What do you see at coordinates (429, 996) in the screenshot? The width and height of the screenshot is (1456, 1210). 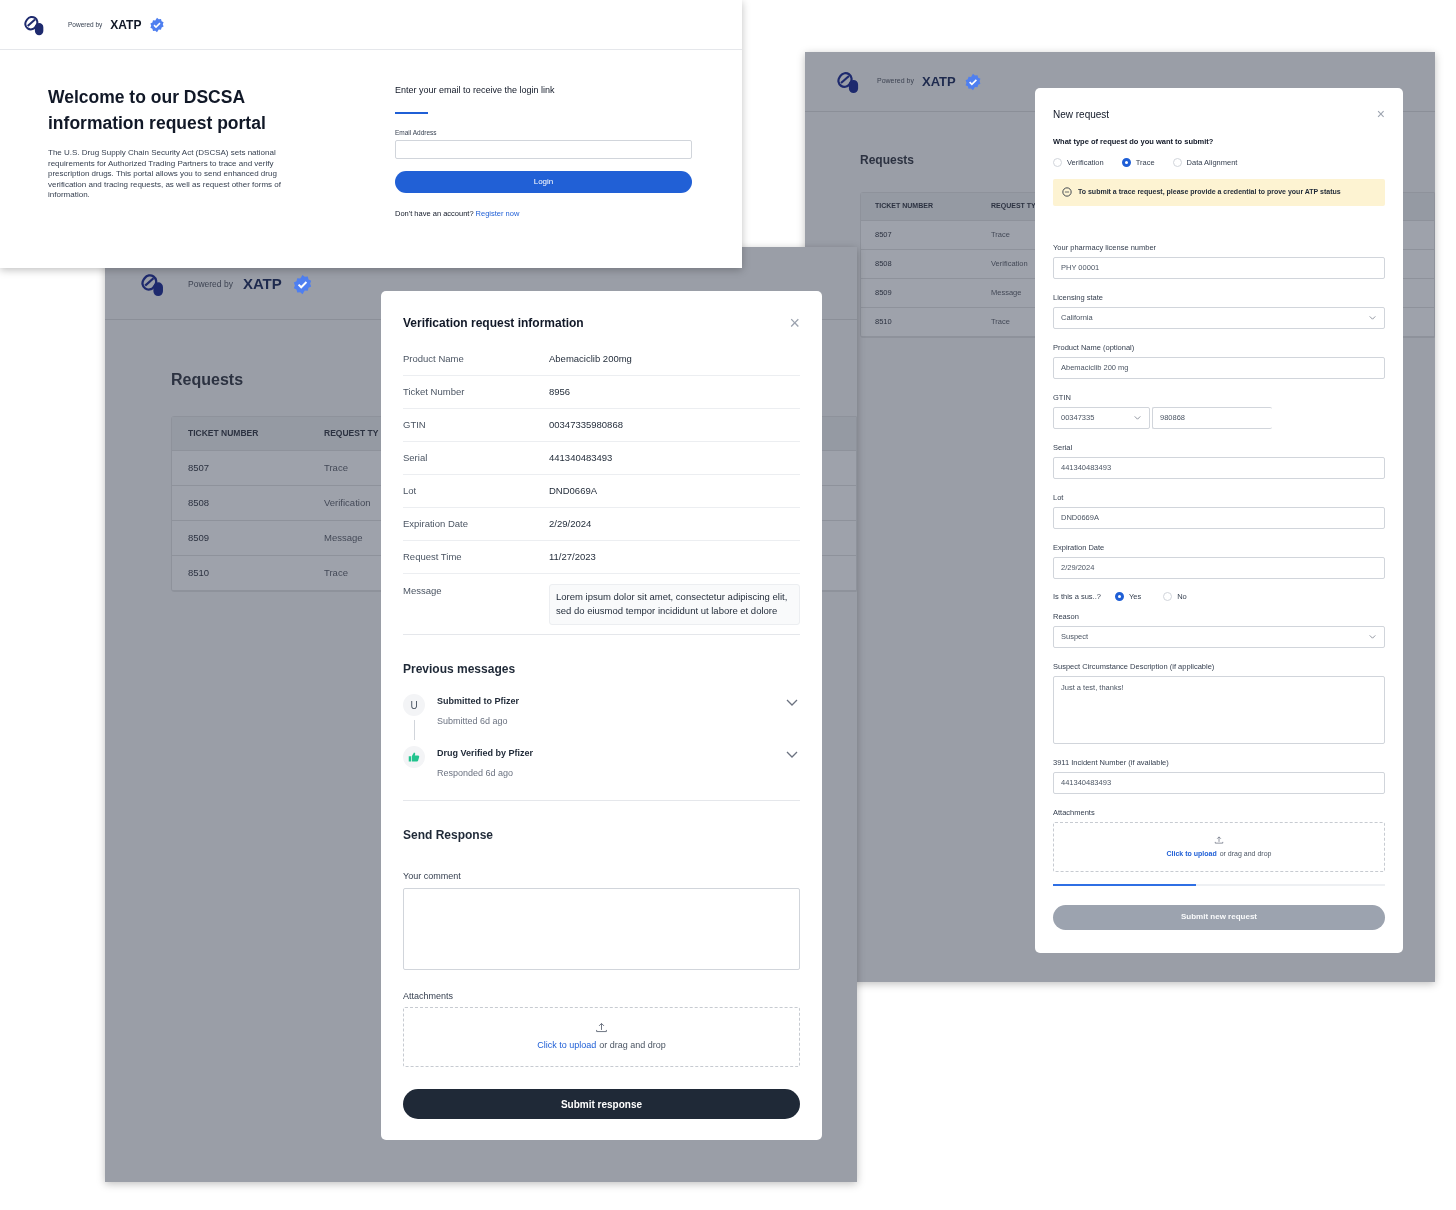 I see `field-label: Attachments` at bounding box center [429, 996].